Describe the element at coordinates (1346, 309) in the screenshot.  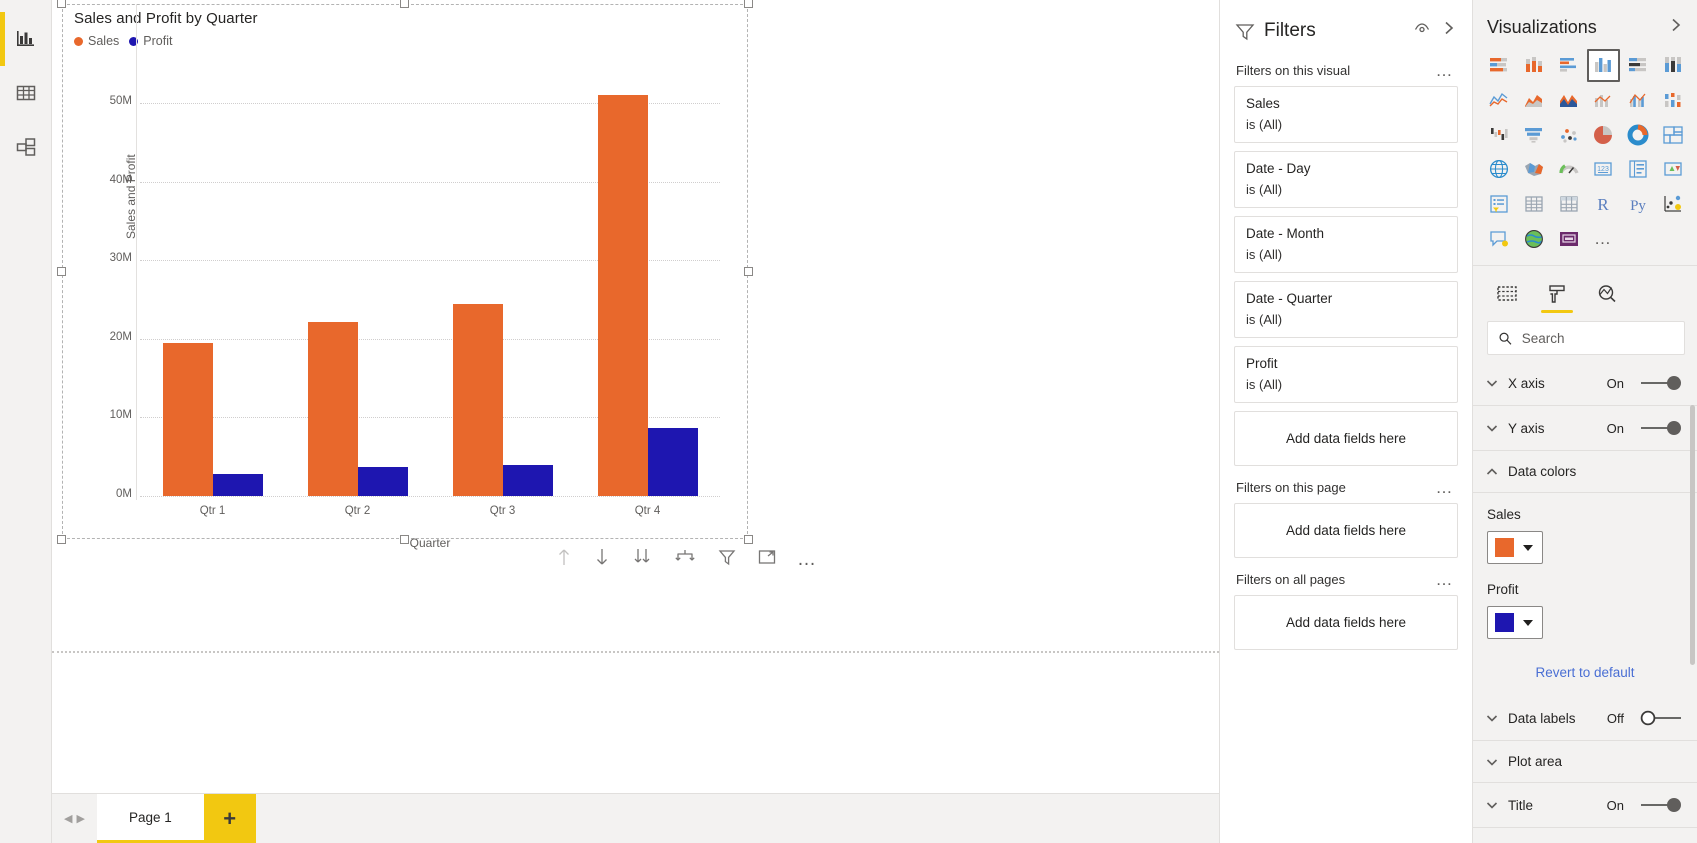
I see `filter-card: Date - Quarter is (All)` at that location.